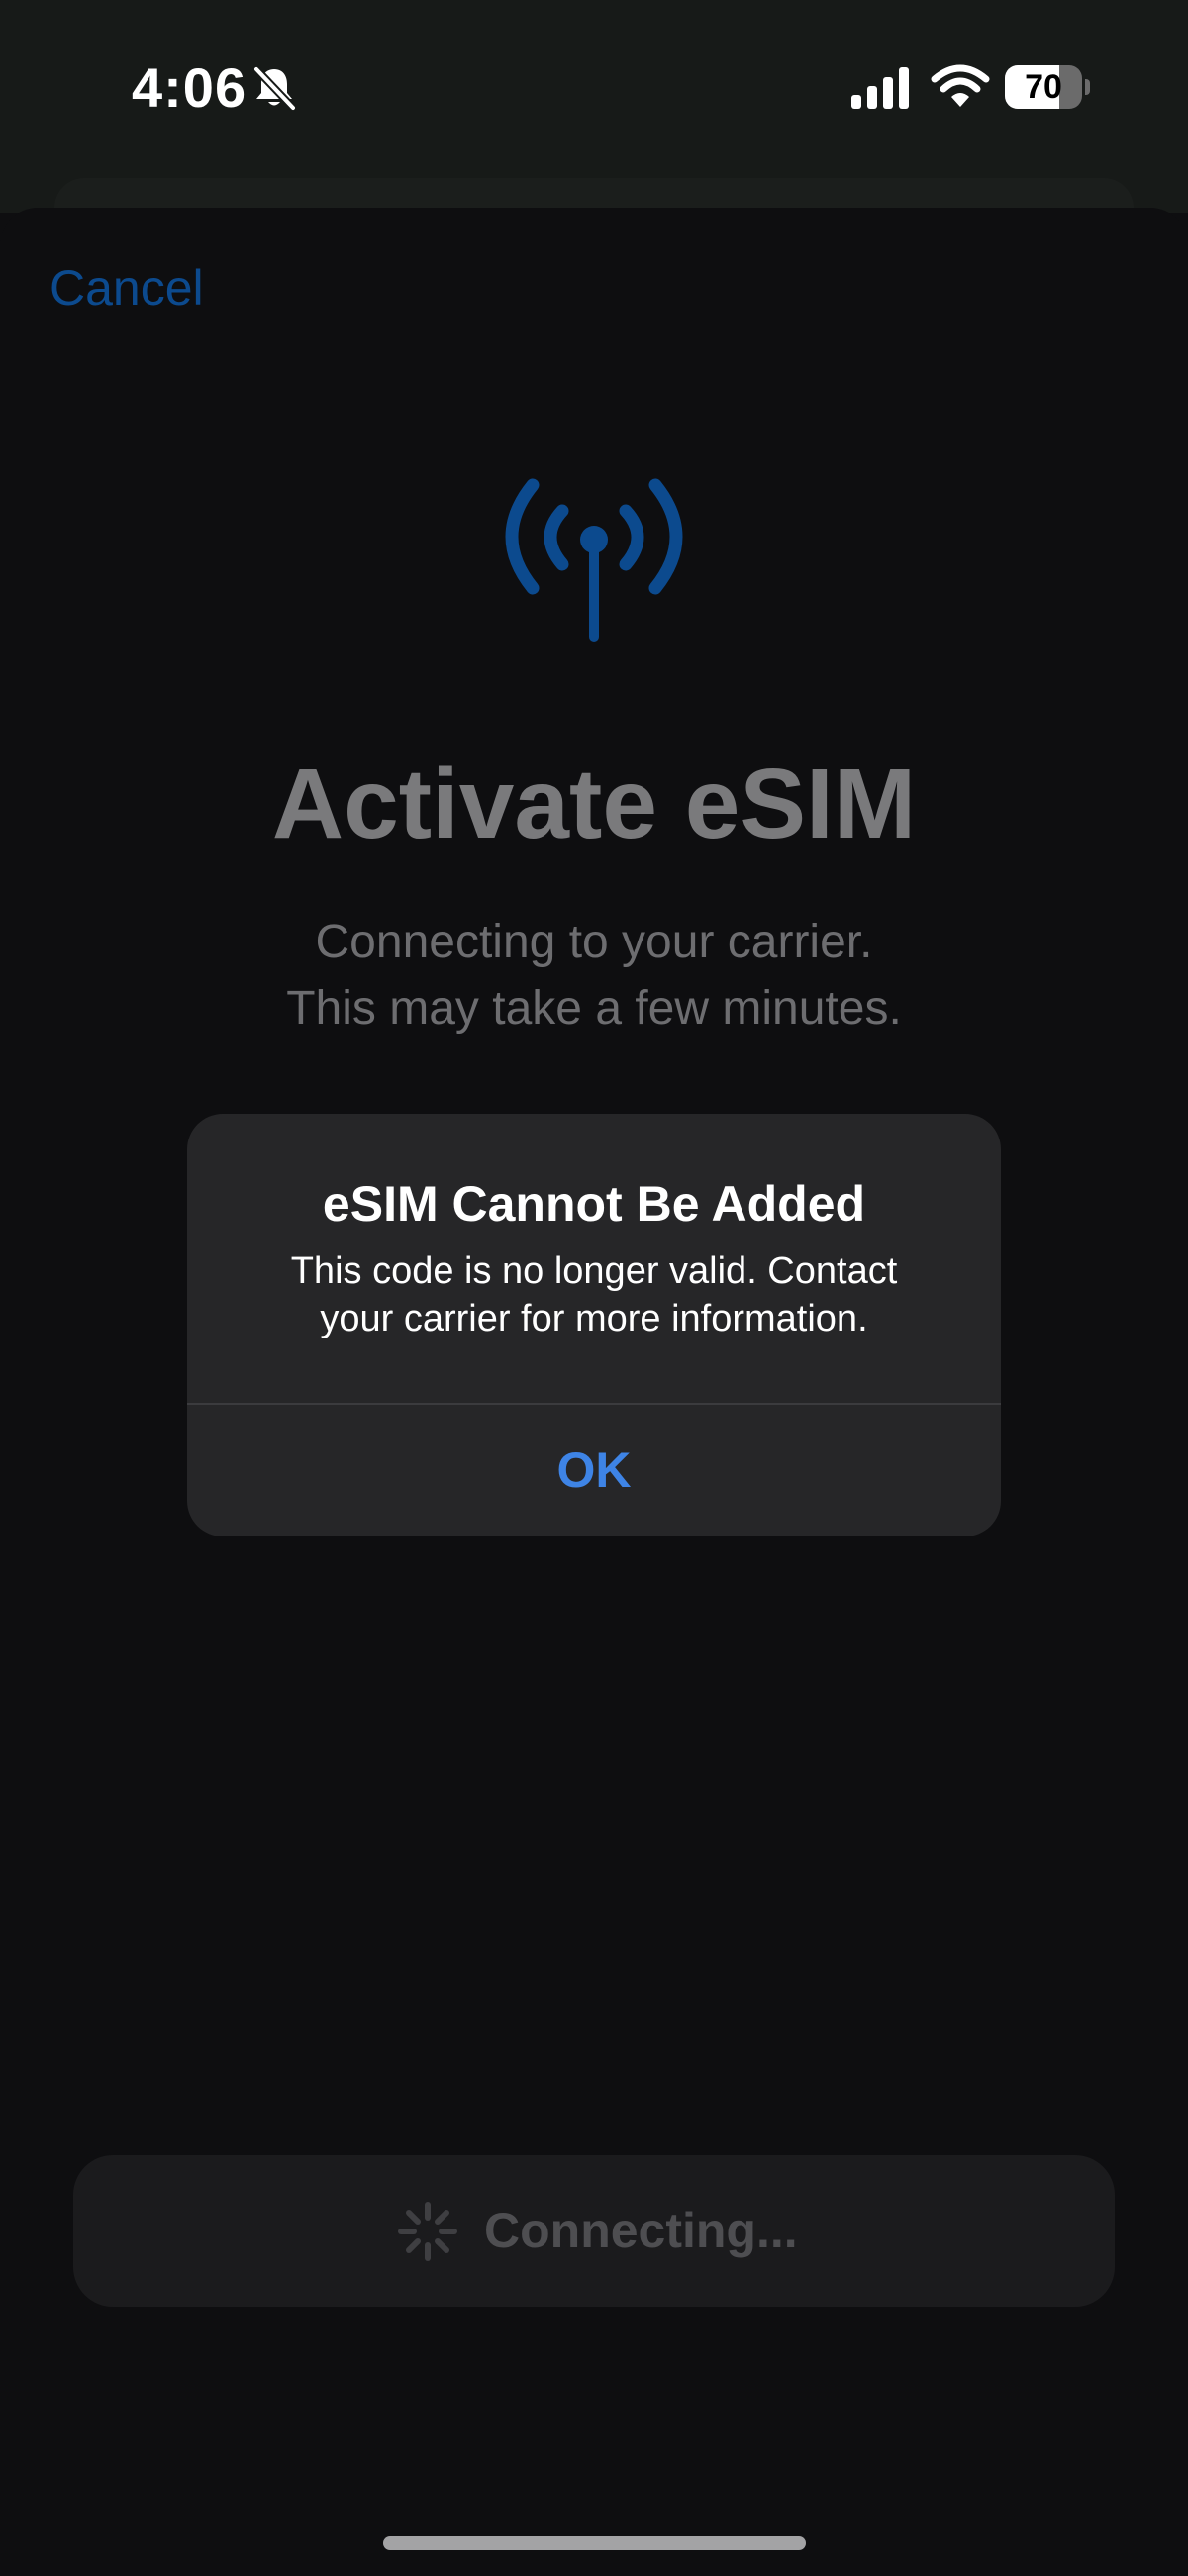 Image resolution: width=1188 pixels, height=2576 pixels. Describe the element at coordinates (594, 1204) in the screenshot. I see `alert-title: eSIM Cannot Be Added` at that location.